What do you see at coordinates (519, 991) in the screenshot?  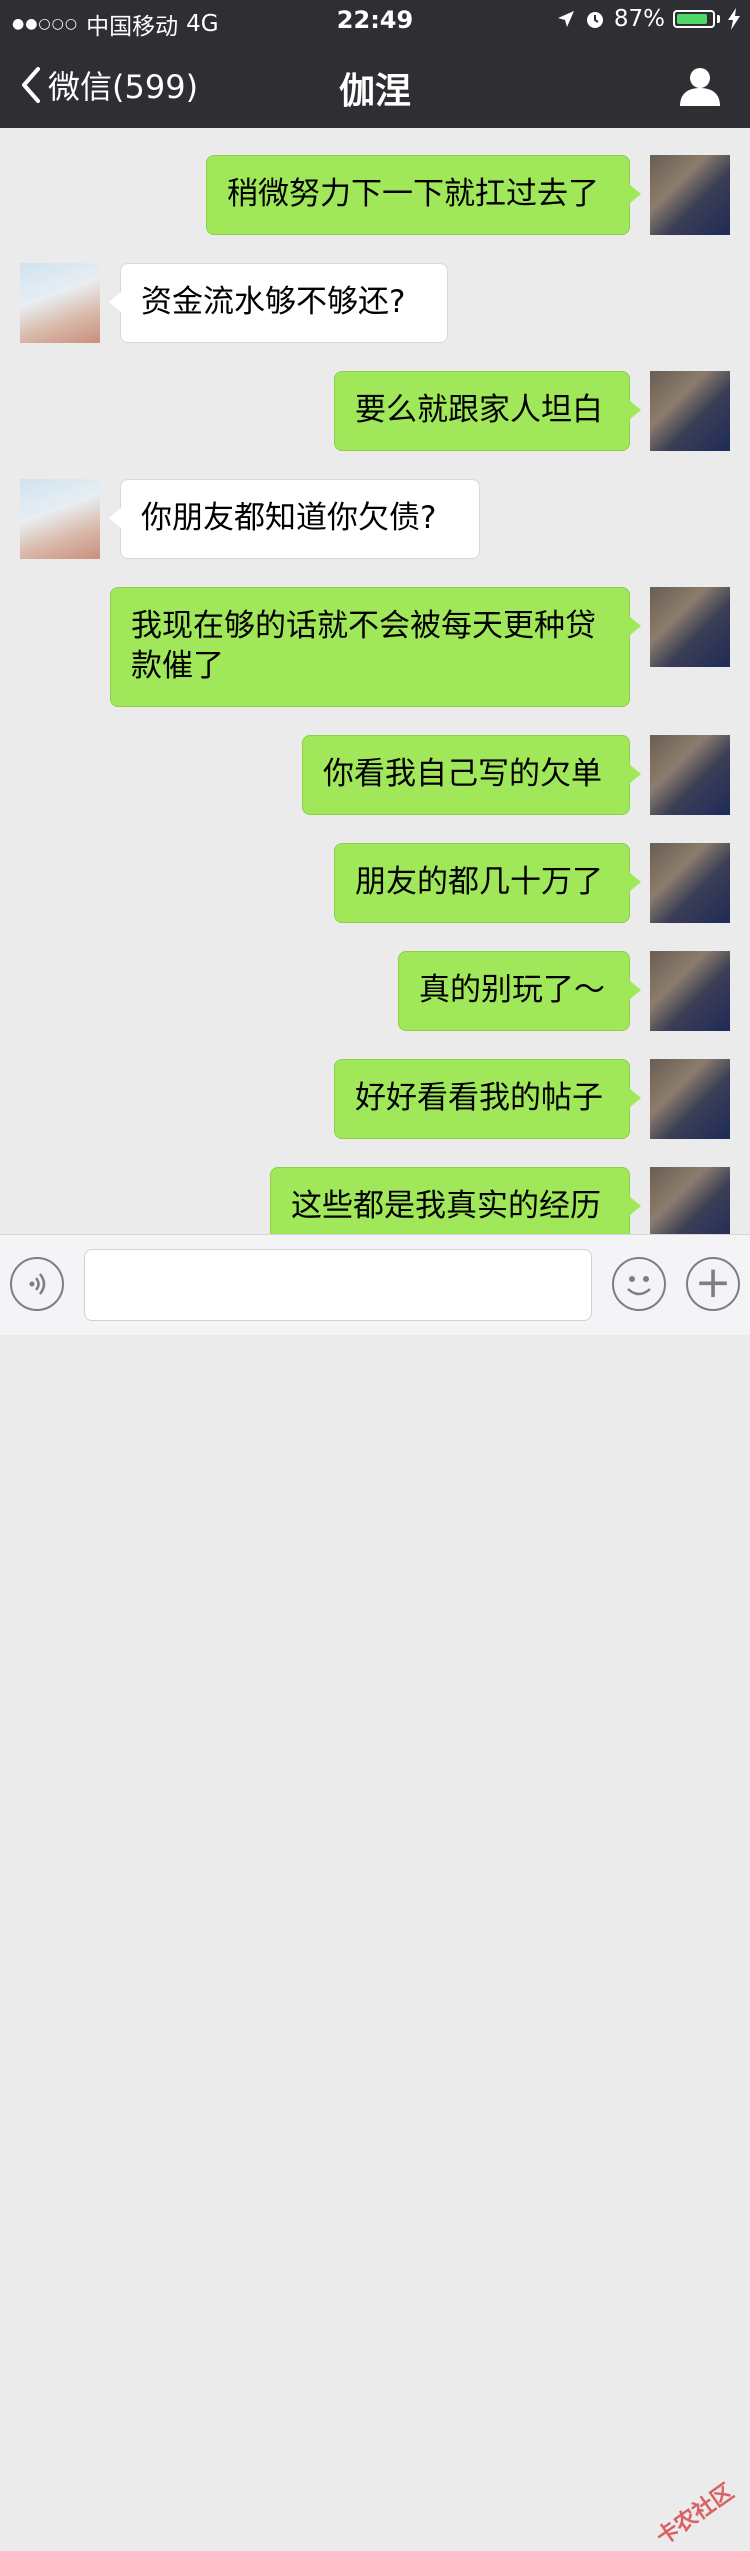 I see `message-bubble-sent: 真的别玩了～` at bounding box center [519, 991].